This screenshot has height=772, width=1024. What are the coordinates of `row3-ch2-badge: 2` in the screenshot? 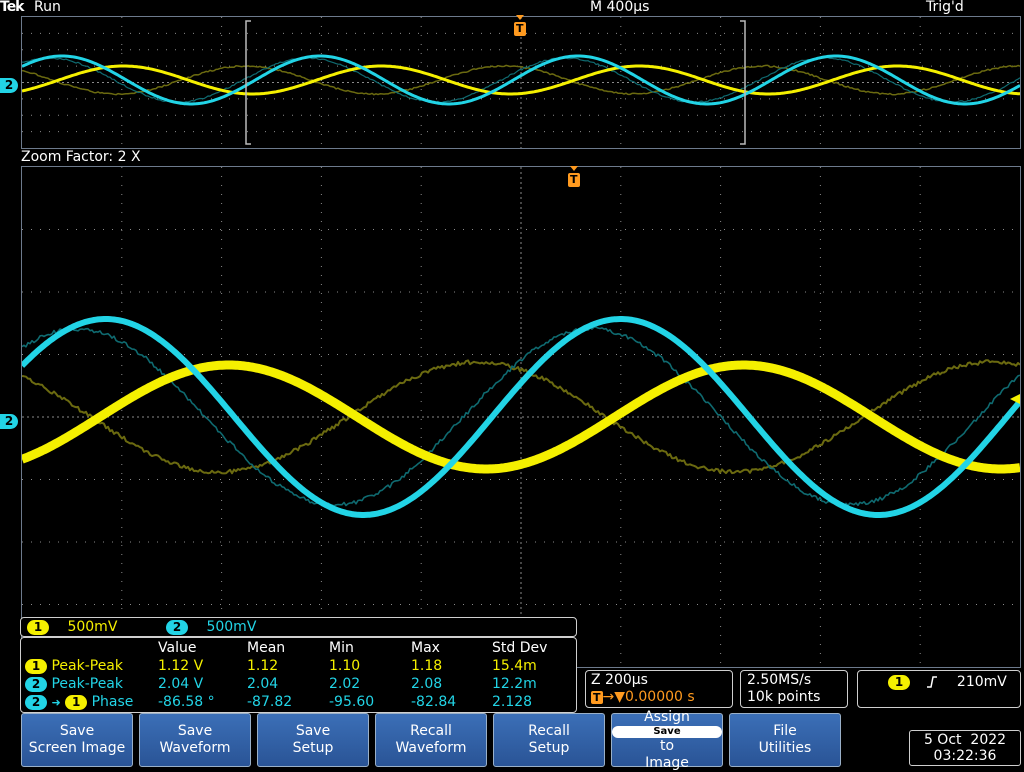 It's located at (36, 702).